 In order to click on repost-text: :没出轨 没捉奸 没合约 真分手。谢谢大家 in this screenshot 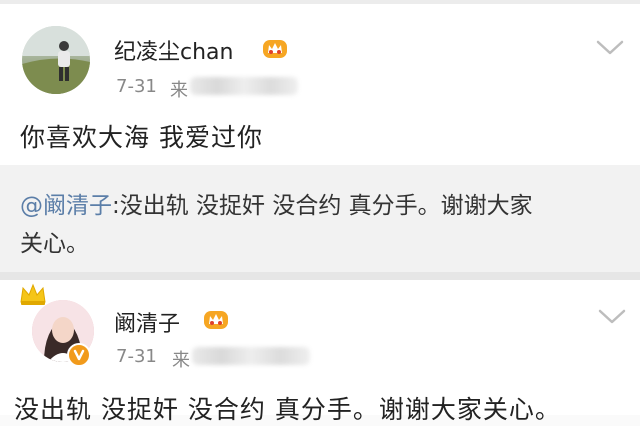, I will do `click(322, 206)`.